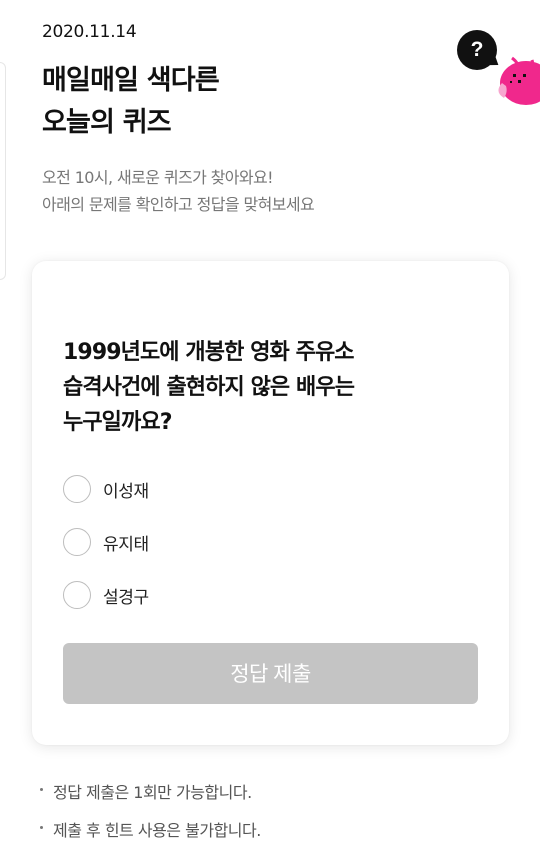  I want to click on option-label: 설경구, so click(126, 597).